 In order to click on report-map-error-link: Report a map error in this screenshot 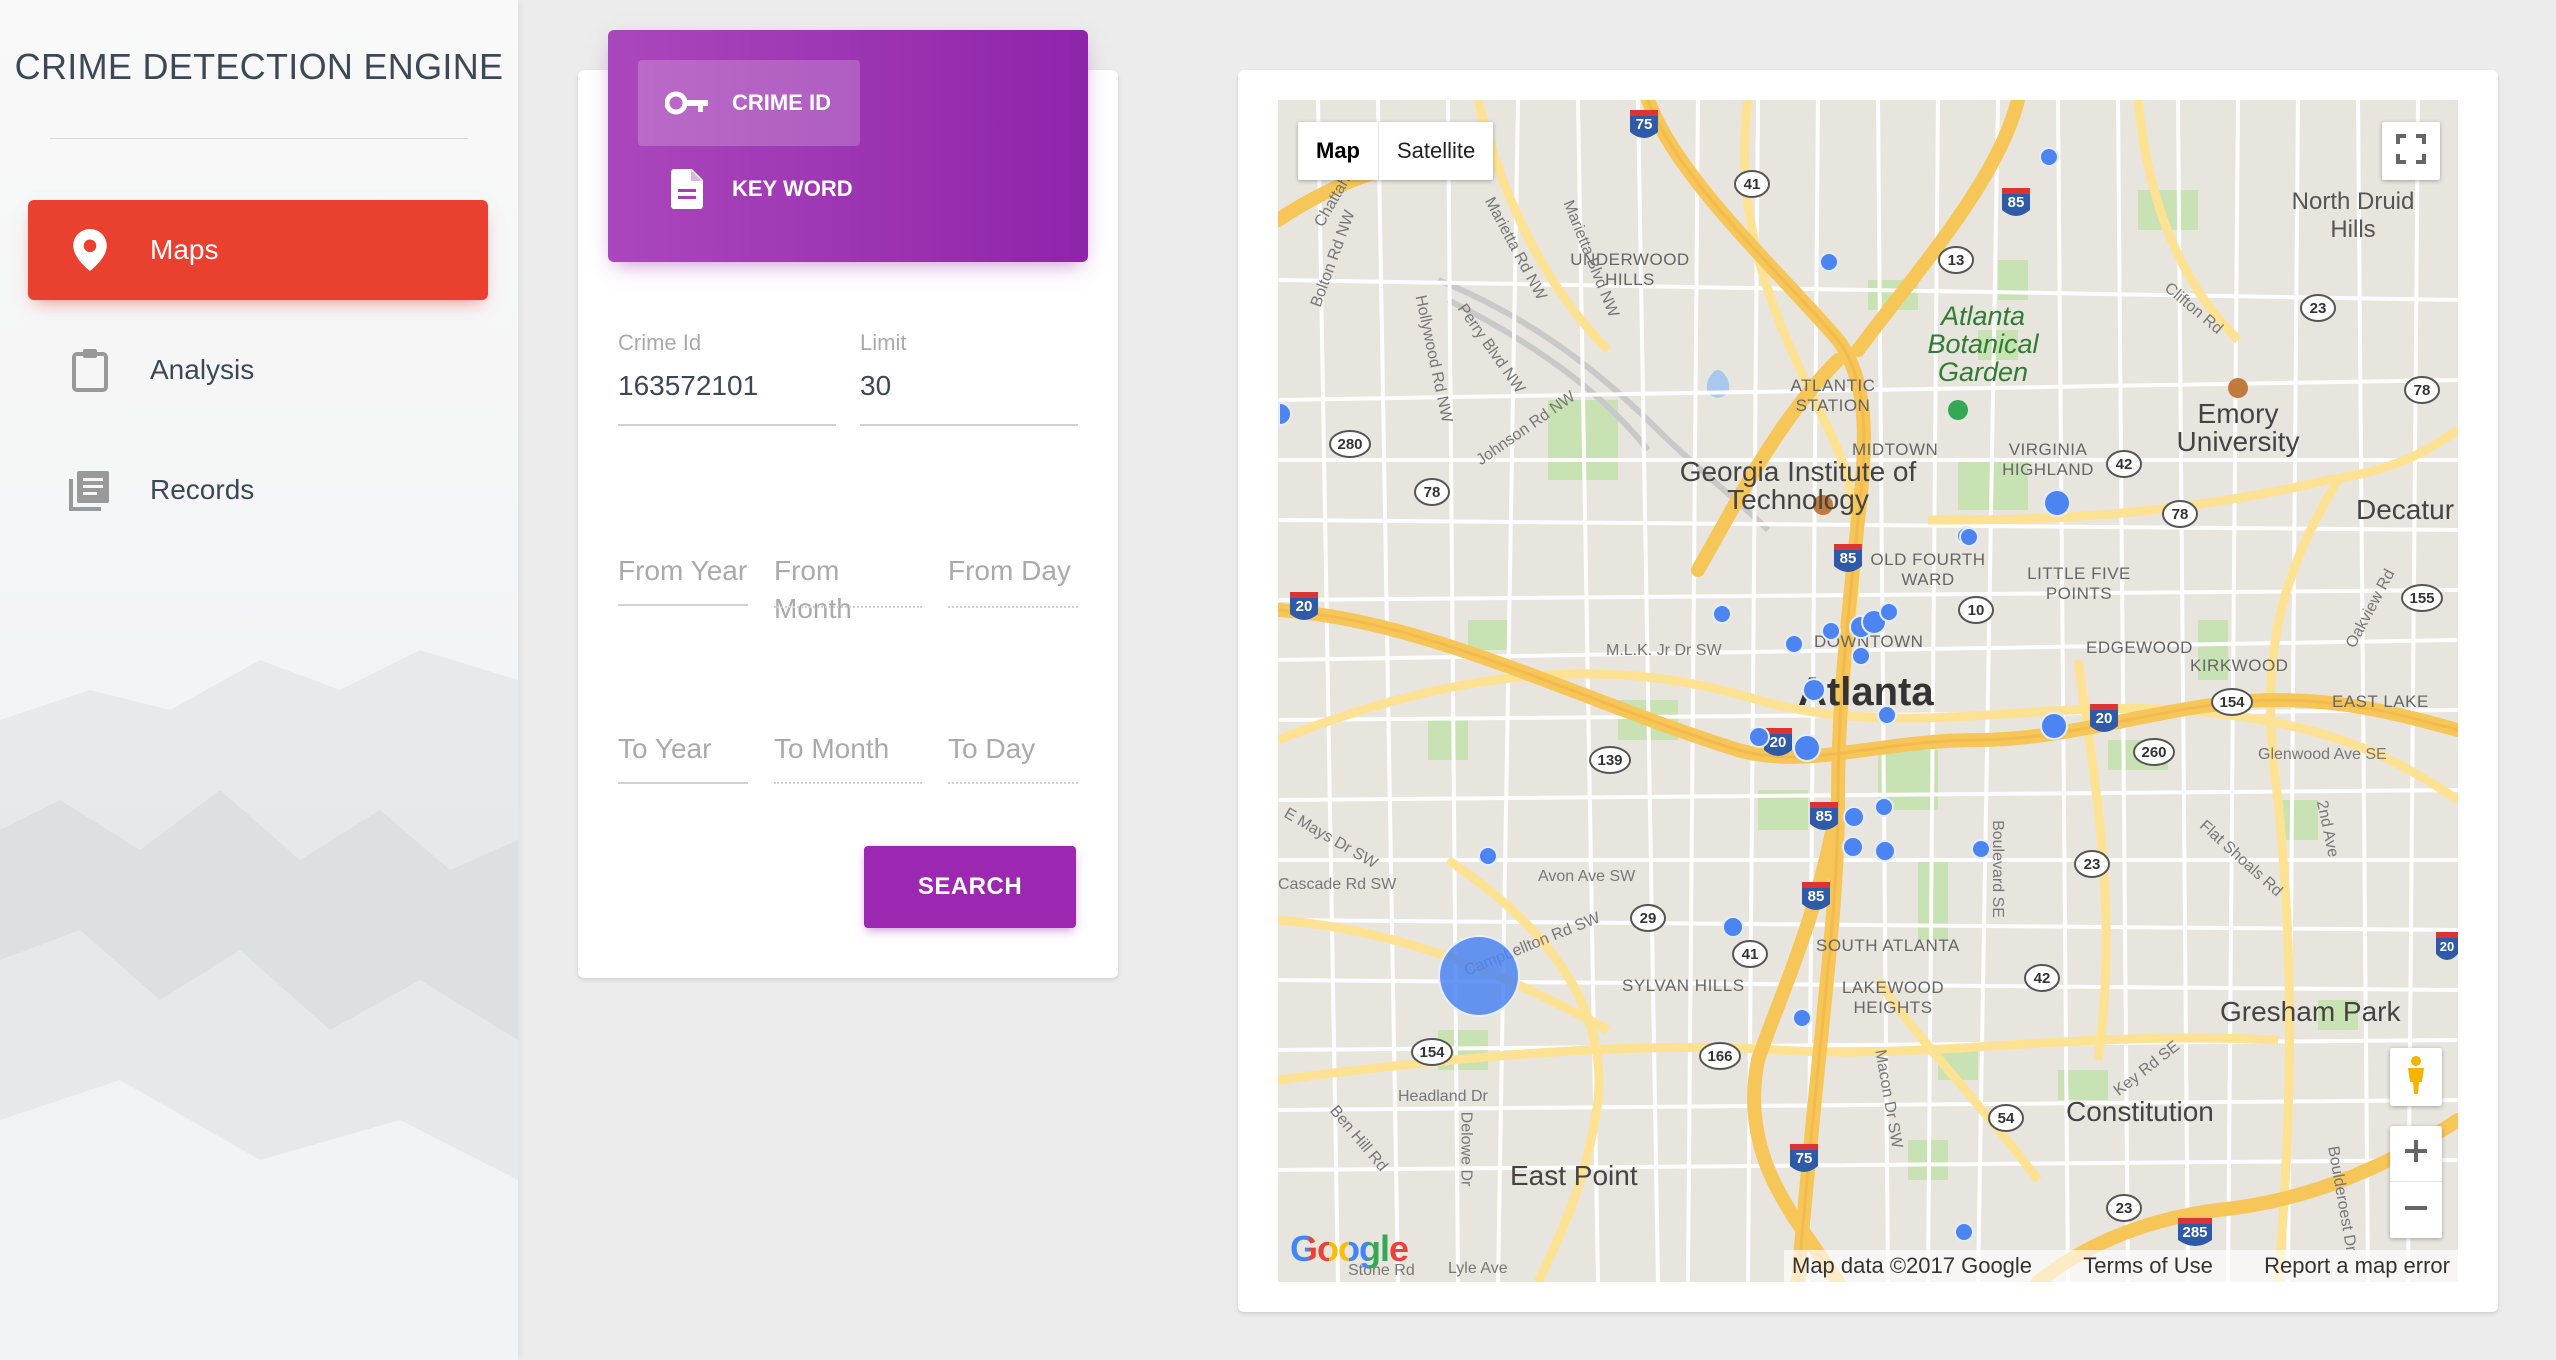, I will do `click(2357, 1266)`.